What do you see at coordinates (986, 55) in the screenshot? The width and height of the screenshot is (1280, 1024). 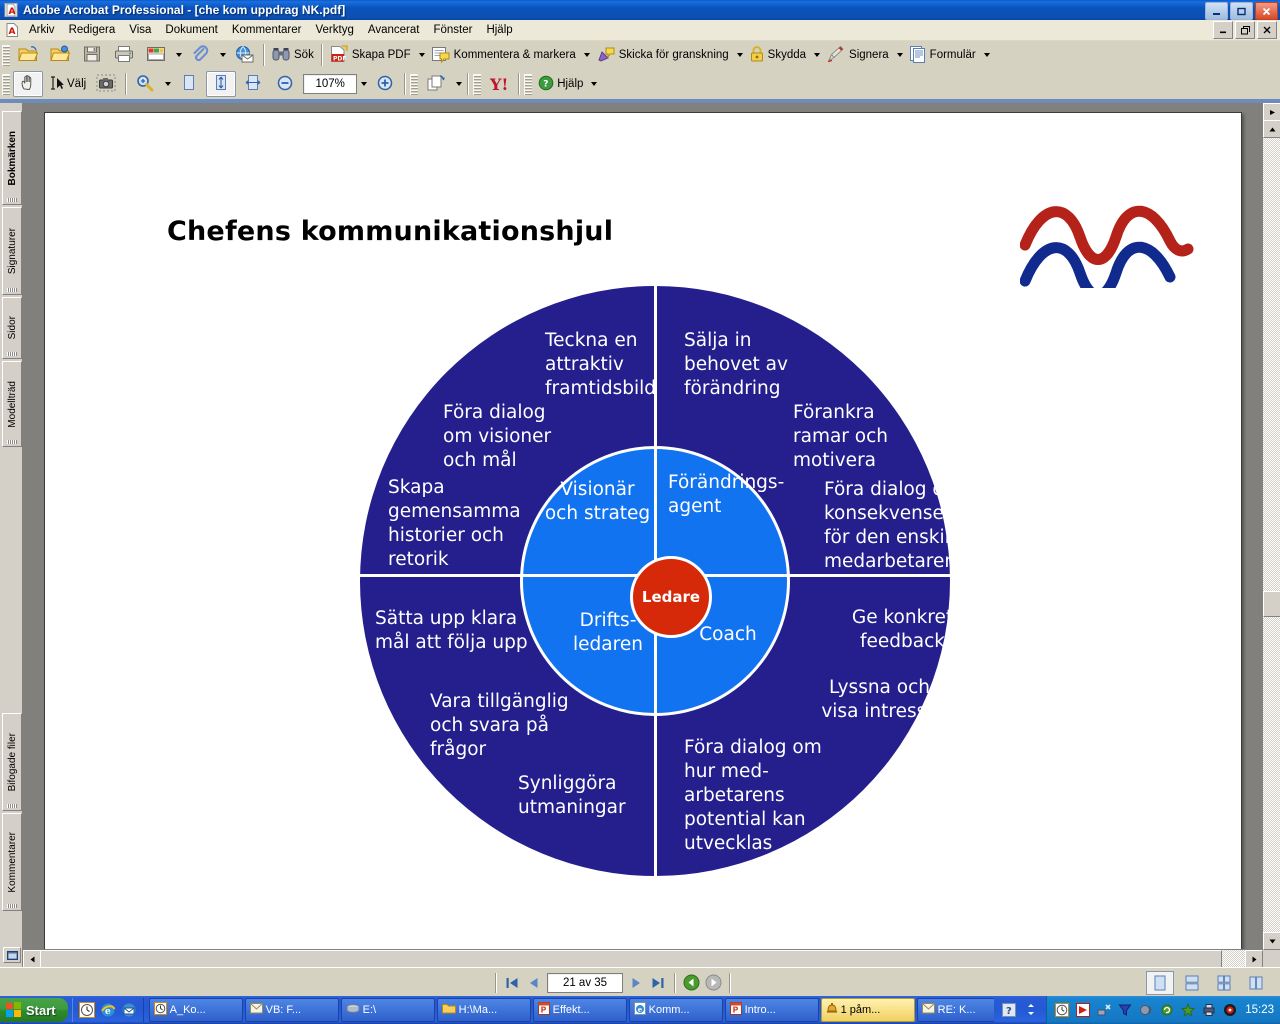 I see `forms-caret` at bounding box center [986, 55].